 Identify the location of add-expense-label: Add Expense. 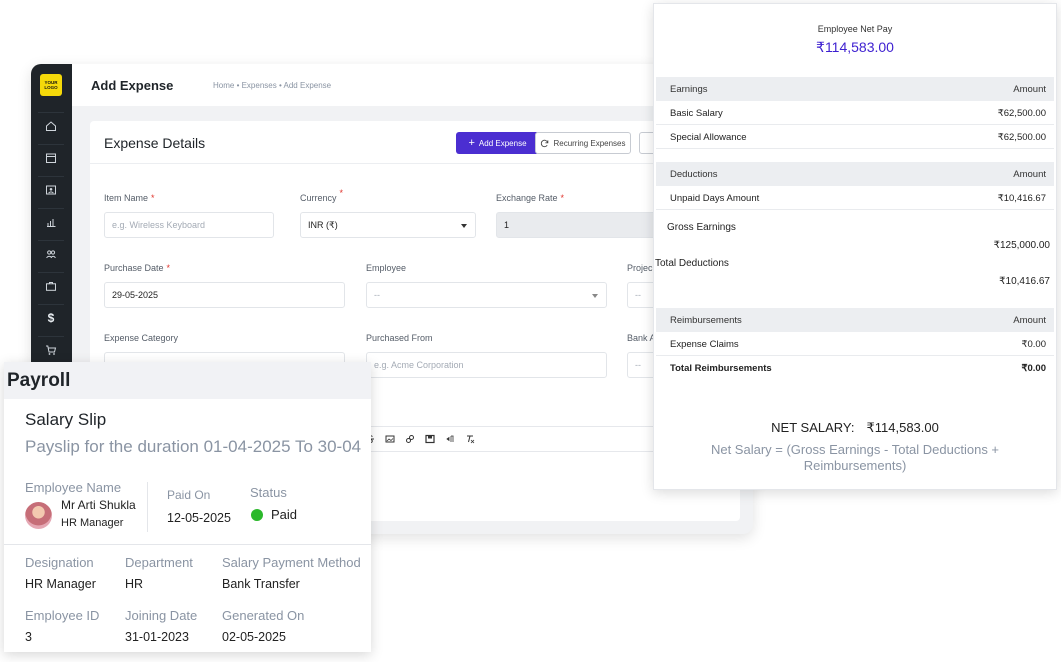
(502, 143).